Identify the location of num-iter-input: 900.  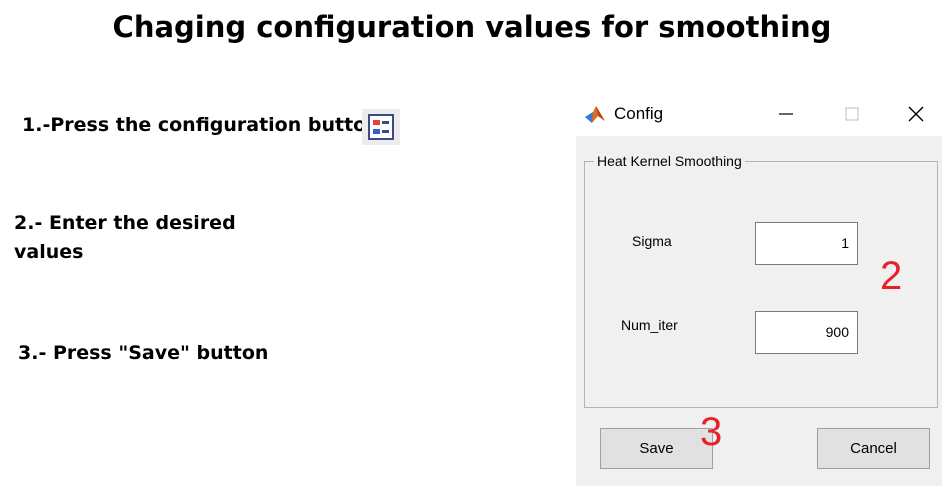
(806, 332).